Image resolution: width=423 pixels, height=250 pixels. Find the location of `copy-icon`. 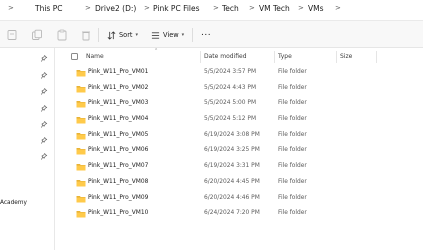

copy-icon is located at coordinates (37, 35).